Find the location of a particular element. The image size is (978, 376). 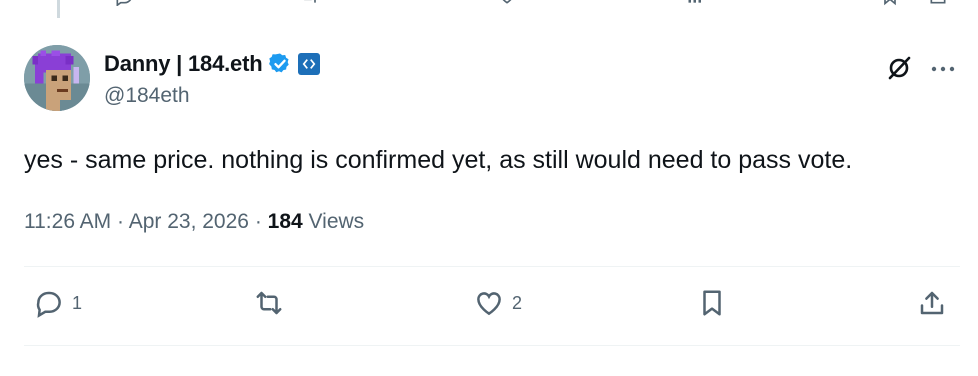

name-row: Danny | 184.eth is located at coordinates (212, 64).